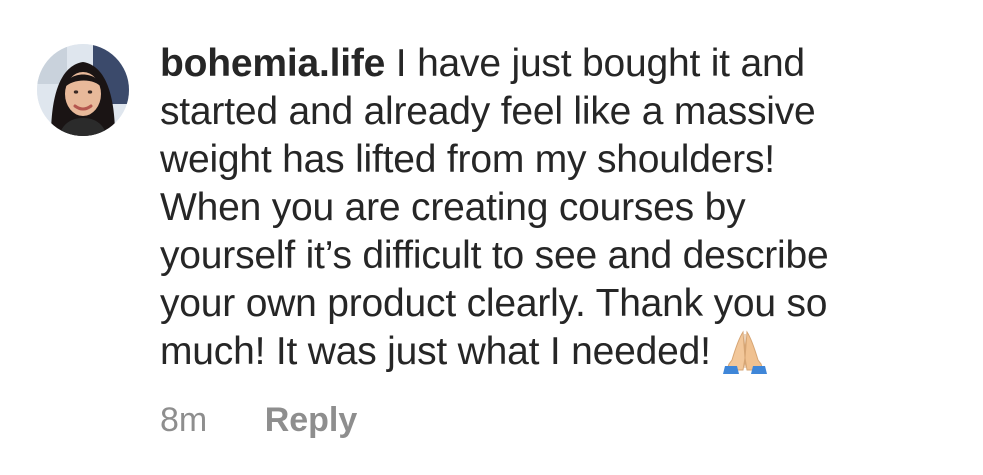  What do you see at coordinates (184, 420) in the screenshot?
I see `timestamp: 8m` at bounding box center [184, 420].